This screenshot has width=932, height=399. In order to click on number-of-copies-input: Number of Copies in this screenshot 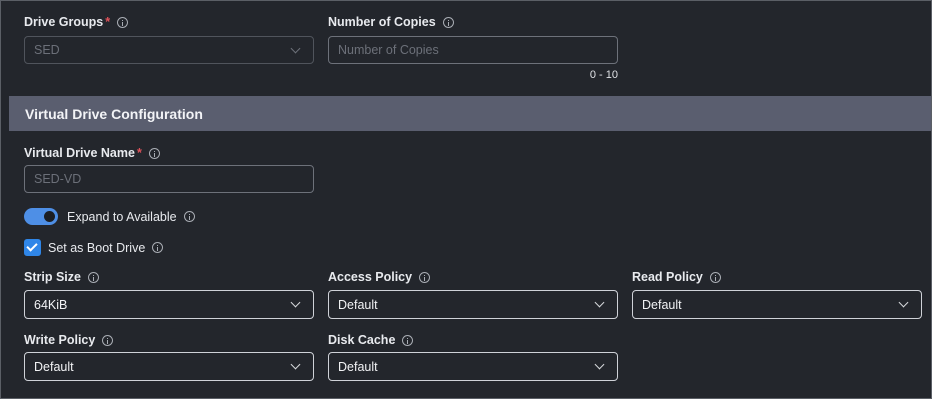, I will do `click(473, 50)`.